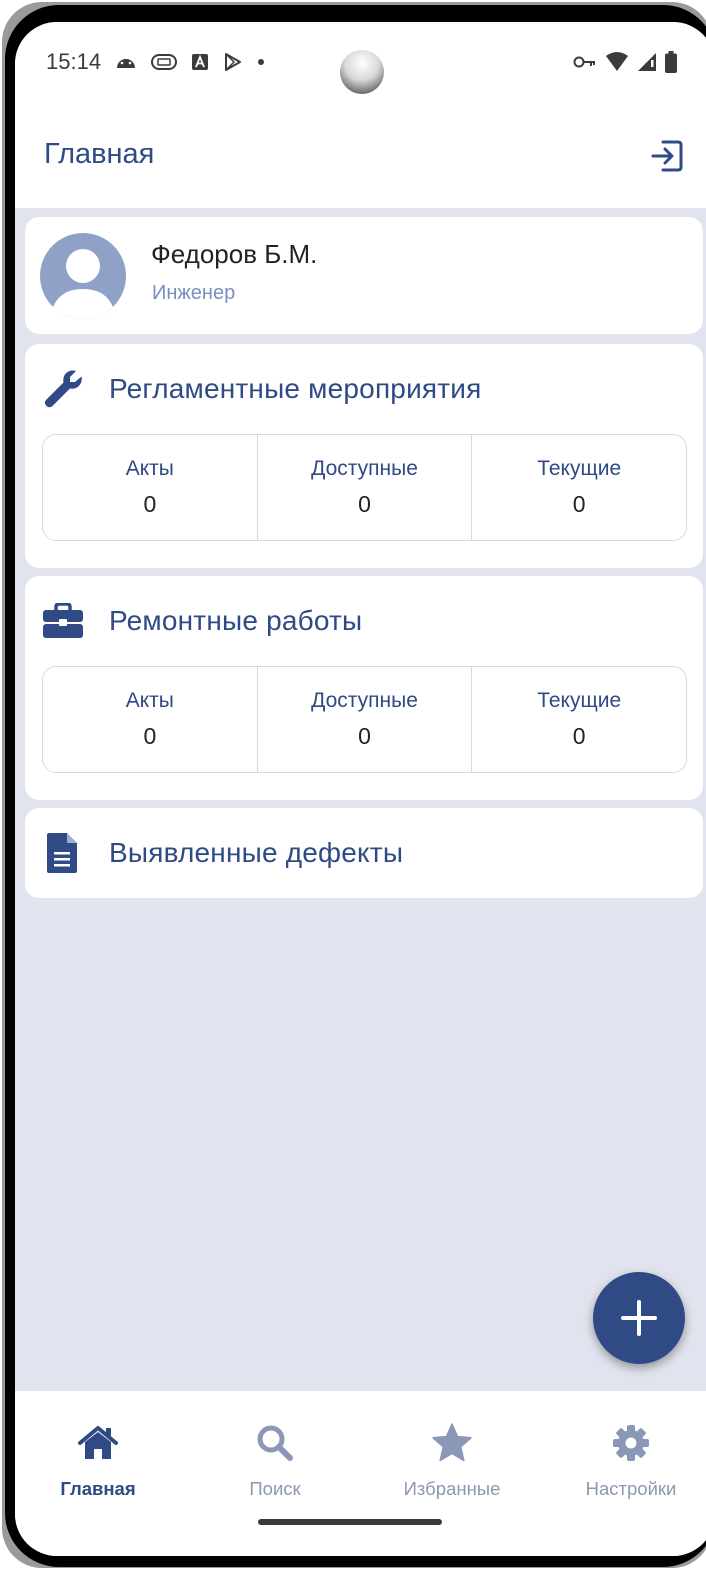  What do you see at coordinates (585, 64) in the screenshot?
I see `key-icon` at bounding box center [585, 64].